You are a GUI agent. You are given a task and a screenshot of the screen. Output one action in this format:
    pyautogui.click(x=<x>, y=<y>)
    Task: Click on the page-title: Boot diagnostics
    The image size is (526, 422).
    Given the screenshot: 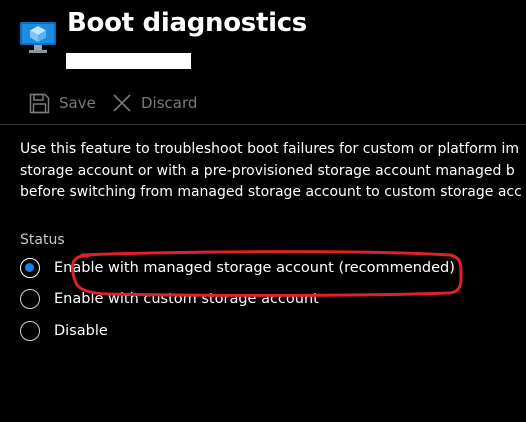 What is the action you would take?
    pyautogui.click(x=187, y=23)
    